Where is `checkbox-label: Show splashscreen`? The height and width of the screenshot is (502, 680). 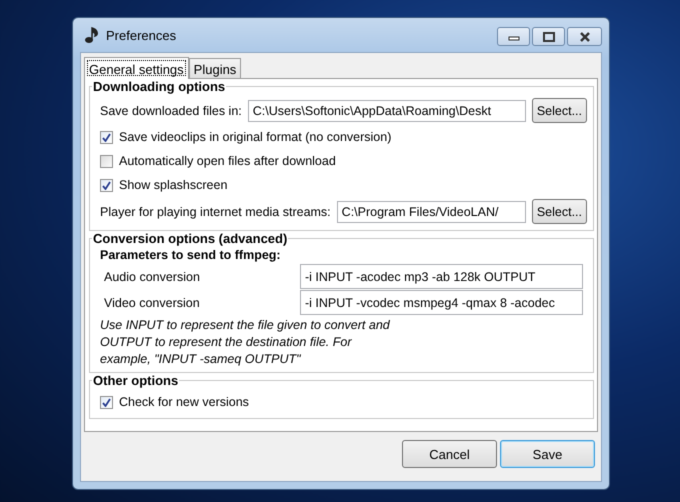
checkbox-label: Show splashscreen is located at coordinates (173, 185).